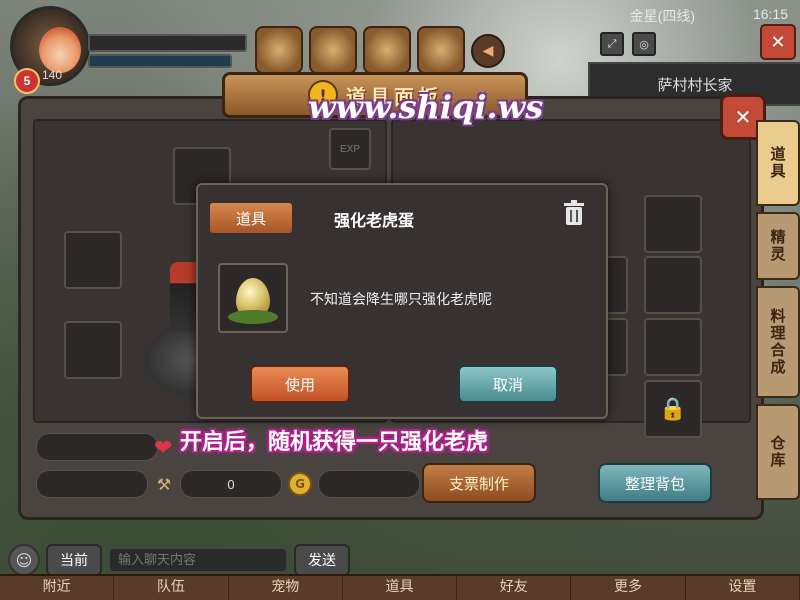 The height and width of the screenshot is (600, 800). I want to click on cancel-button: 取消, so click(508, 384).